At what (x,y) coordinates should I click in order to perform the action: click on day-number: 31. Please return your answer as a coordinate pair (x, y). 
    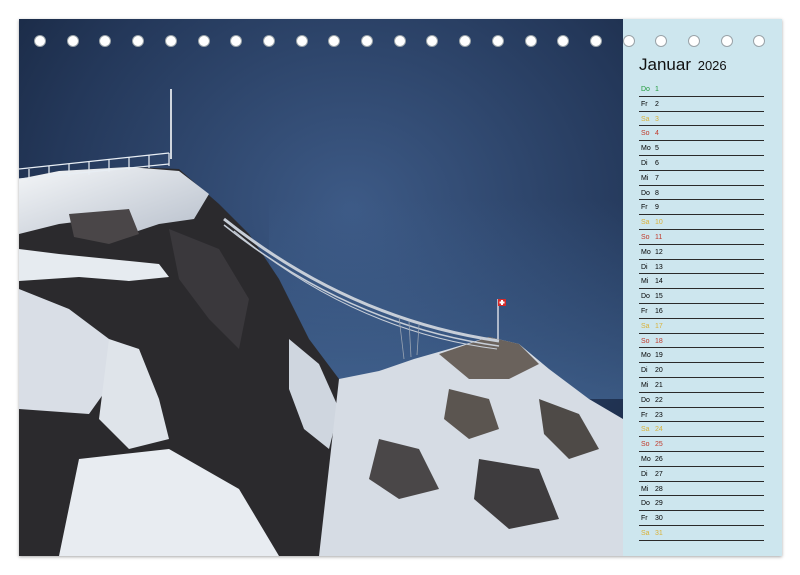
    Looking at the image, I should click on (659, 533).